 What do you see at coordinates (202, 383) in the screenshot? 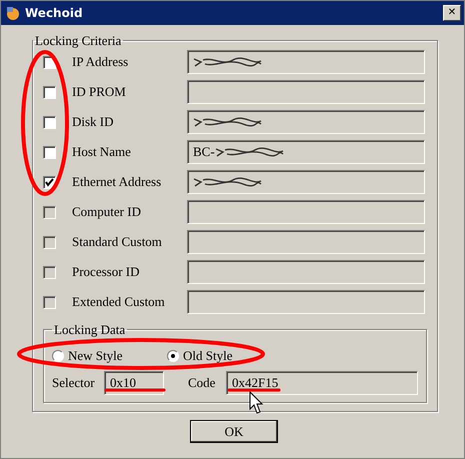
I see `code-label: Code` at bounding box center [202, 383].